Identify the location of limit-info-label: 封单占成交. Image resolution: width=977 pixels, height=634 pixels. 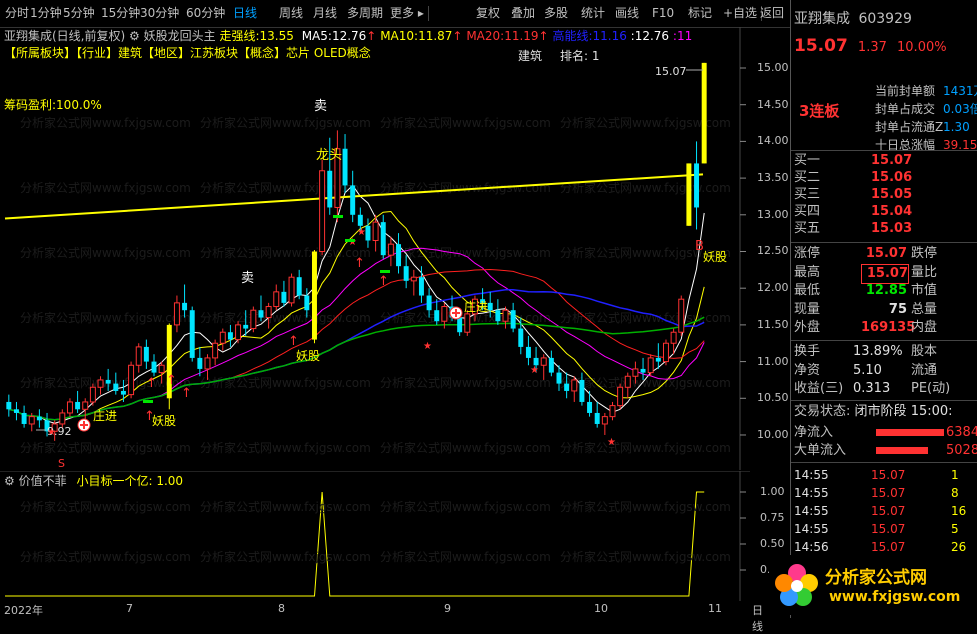
(905, 109).